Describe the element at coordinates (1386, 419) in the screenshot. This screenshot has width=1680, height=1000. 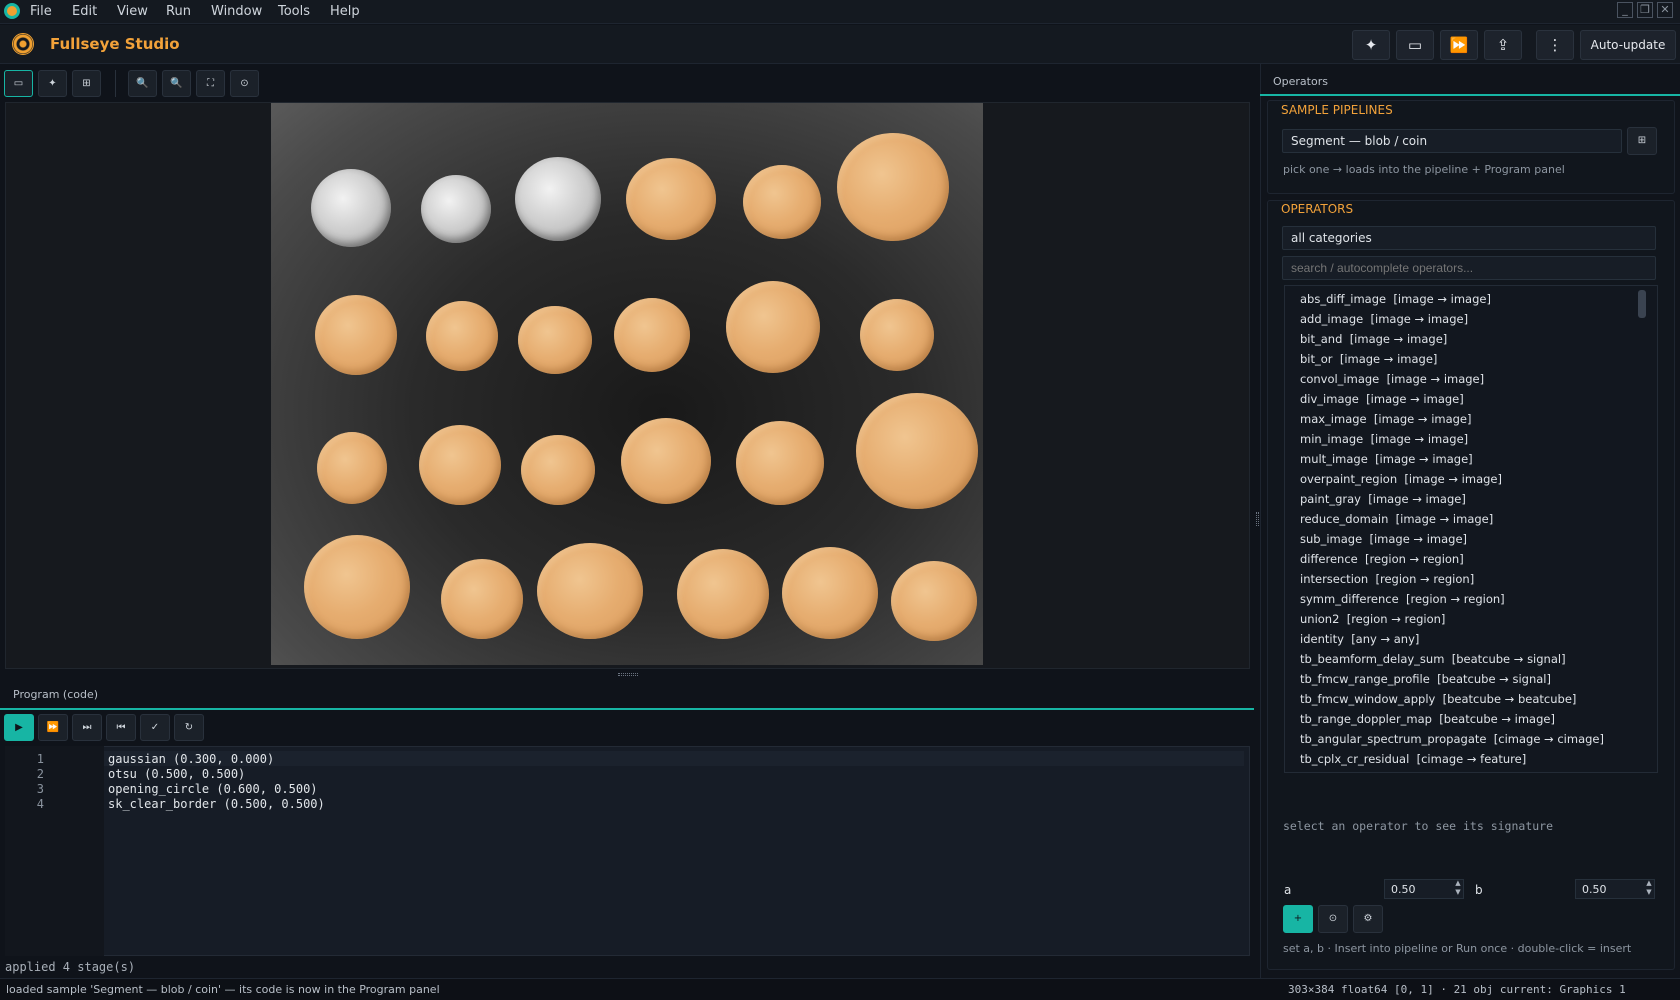
I see `list-item: max_image [image → image]` at that location.